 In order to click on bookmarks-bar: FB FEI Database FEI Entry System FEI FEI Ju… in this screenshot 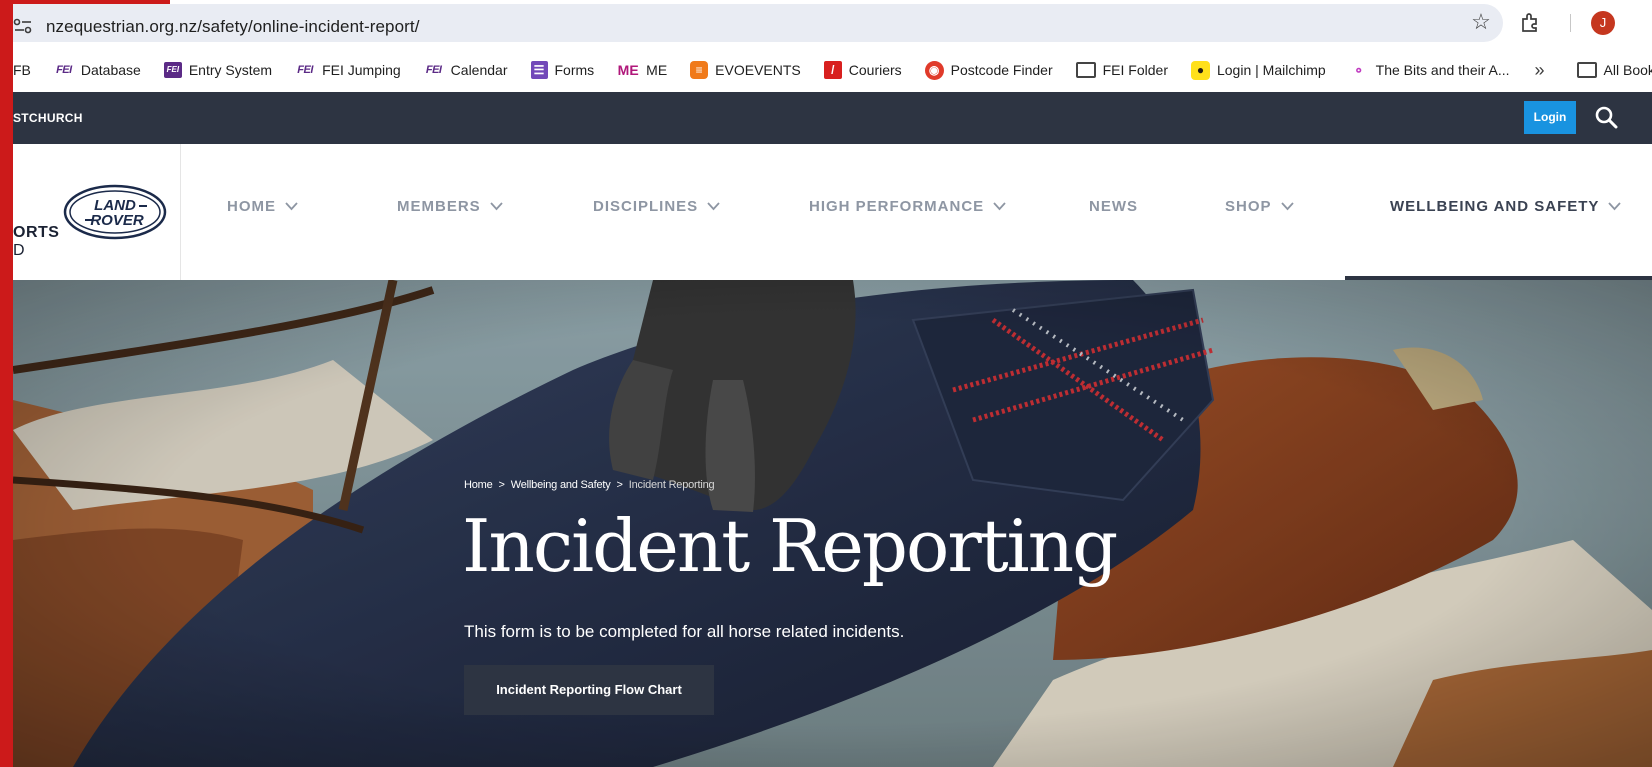, I will do `click(832, 70)`.